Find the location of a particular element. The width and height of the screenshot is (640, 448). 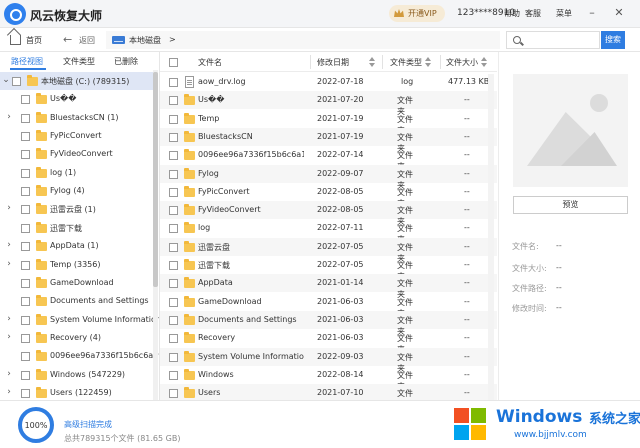

file-row: 0096ee96a7336f15b6c6a1...2022-07-14文件夹-- is located at coordinates (328, 158).